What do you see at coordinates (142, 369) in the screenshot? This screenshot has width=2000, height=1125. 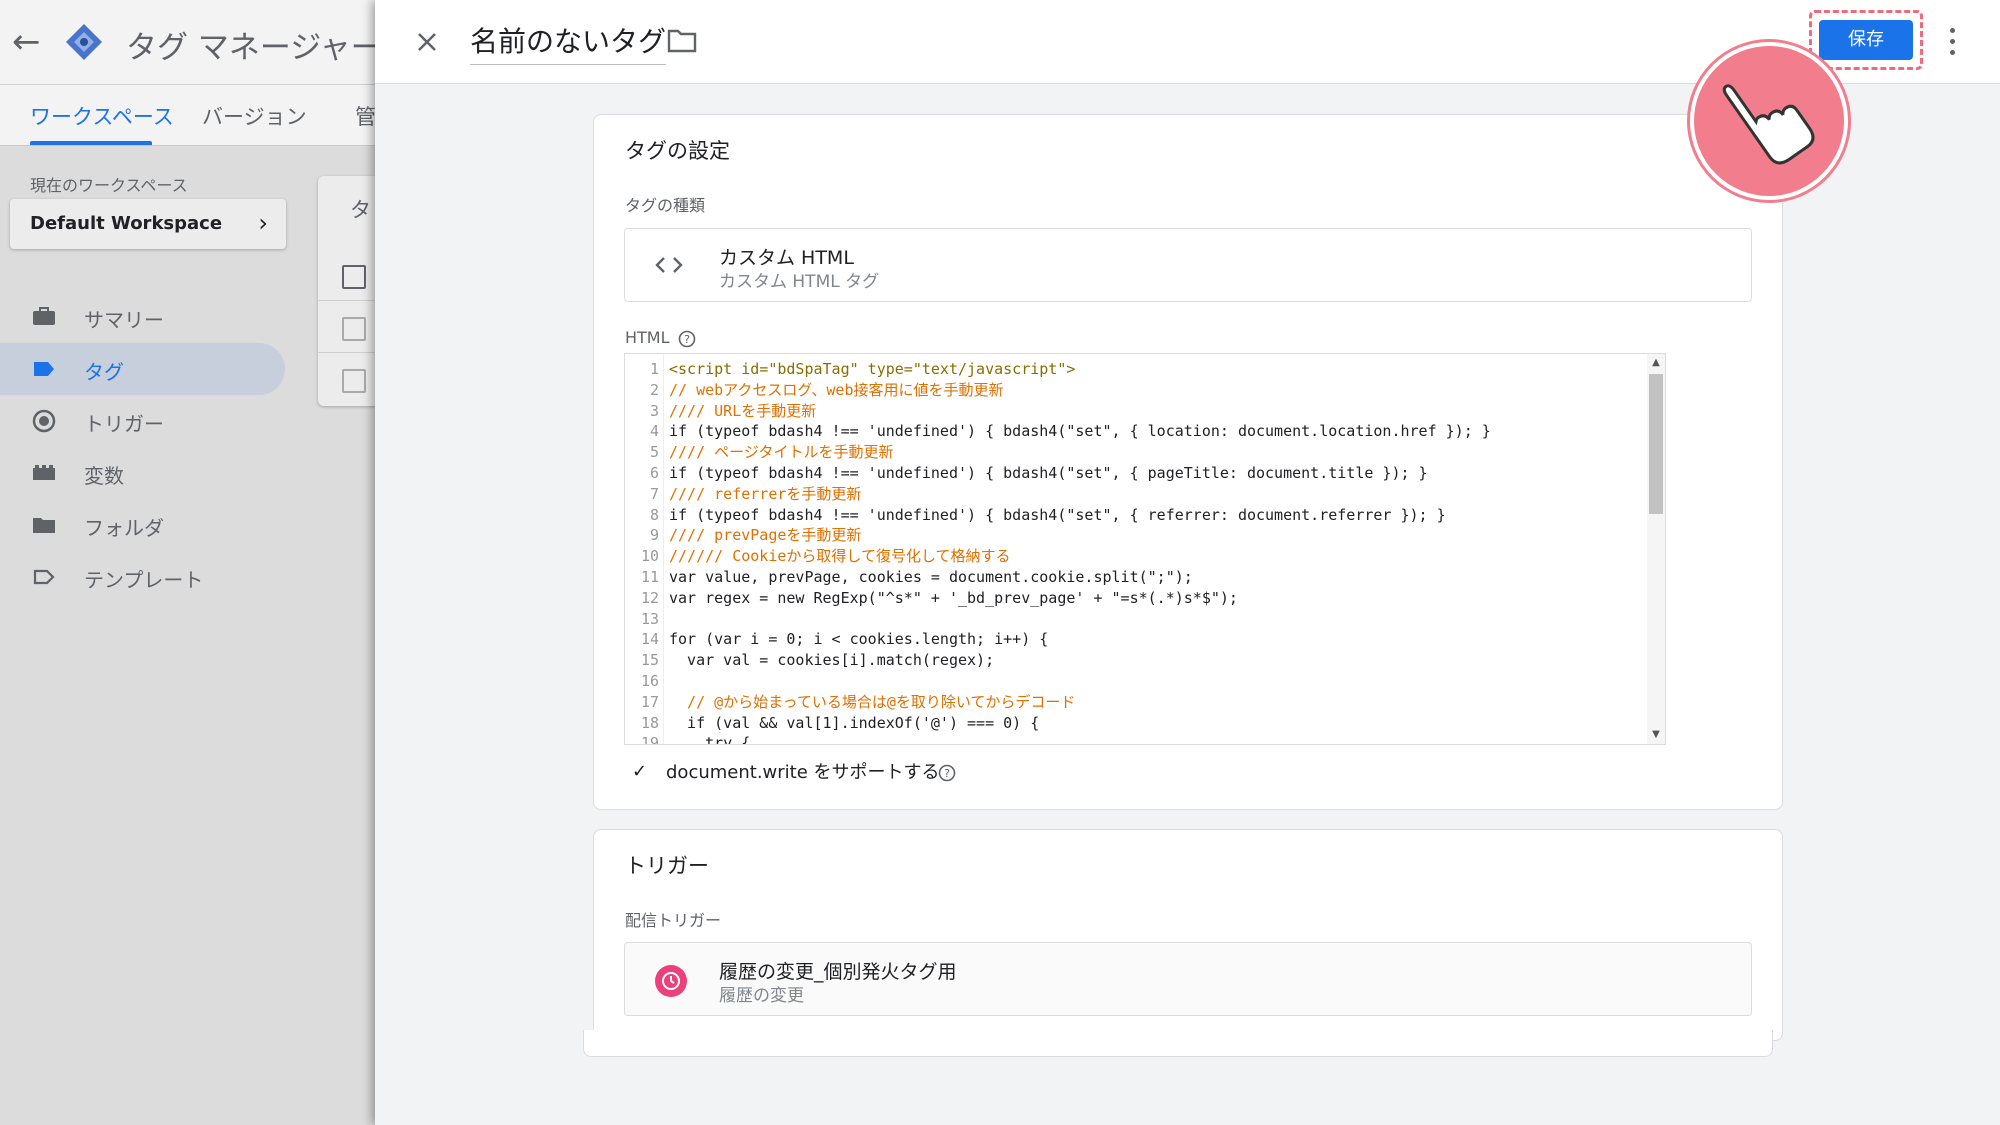 I see `sidebar-item-tags: タグ` at bounding box center [142, 369].